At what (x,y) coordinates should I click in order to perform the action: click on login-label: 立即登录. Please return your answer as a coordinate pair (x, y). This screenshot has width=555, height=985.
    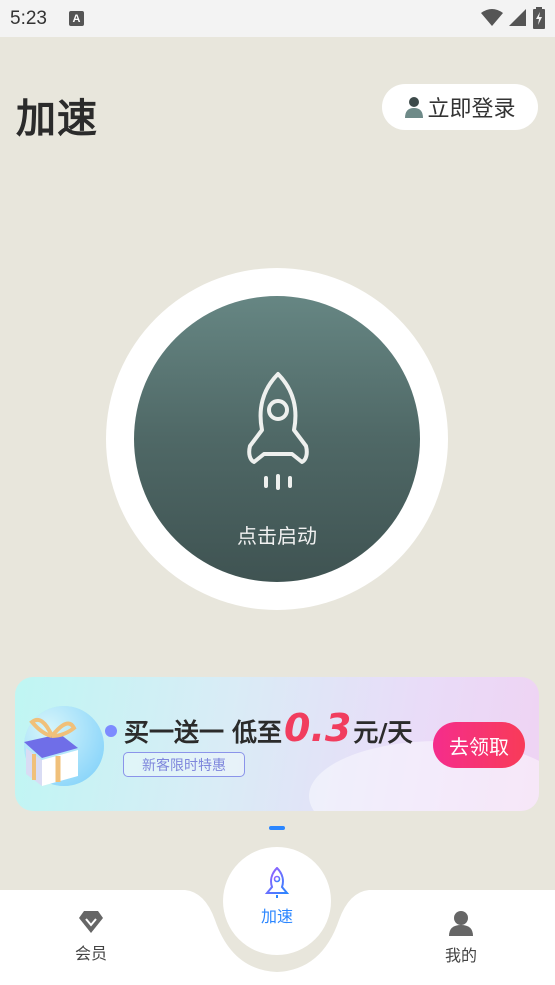
    Looking at the image, I should click on (471, 109).